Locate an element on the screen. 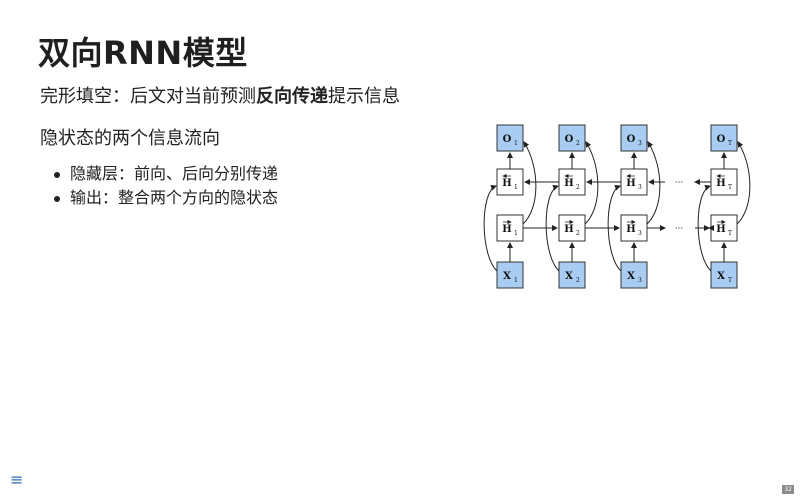 The width and height of the screenshot is (800, 500). bullet-item: 隐藏层：前向、后向分别传递 is located at coordinates (165, 174).